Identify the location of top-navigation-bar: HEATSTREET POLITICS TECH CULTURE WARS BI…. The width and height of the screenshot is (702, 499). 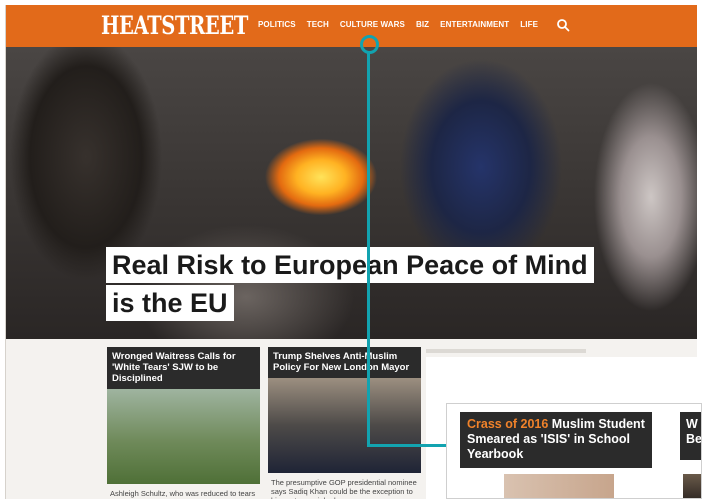
(351, 26).